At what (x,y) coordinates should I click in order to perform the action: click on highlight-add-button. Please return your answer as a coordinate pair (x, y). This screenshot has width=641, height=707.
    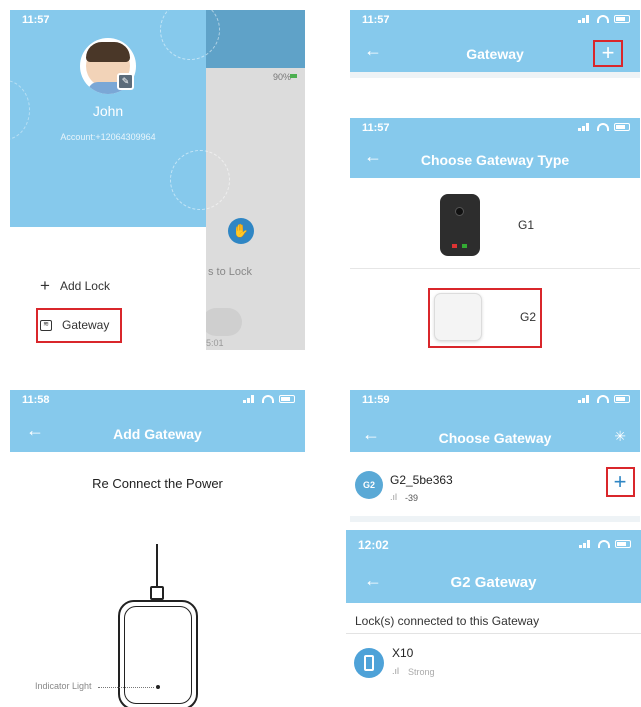
    Looking at the image, I should click on (608, 53).